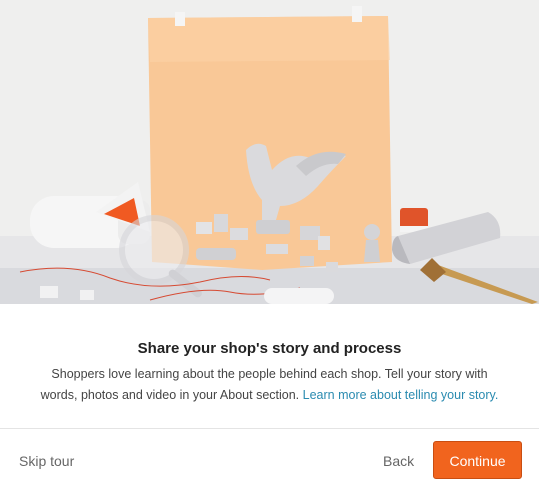 The height and width of the screenshot is (492, 539). I want to click on continue-button: Continue, so click(477, 460).